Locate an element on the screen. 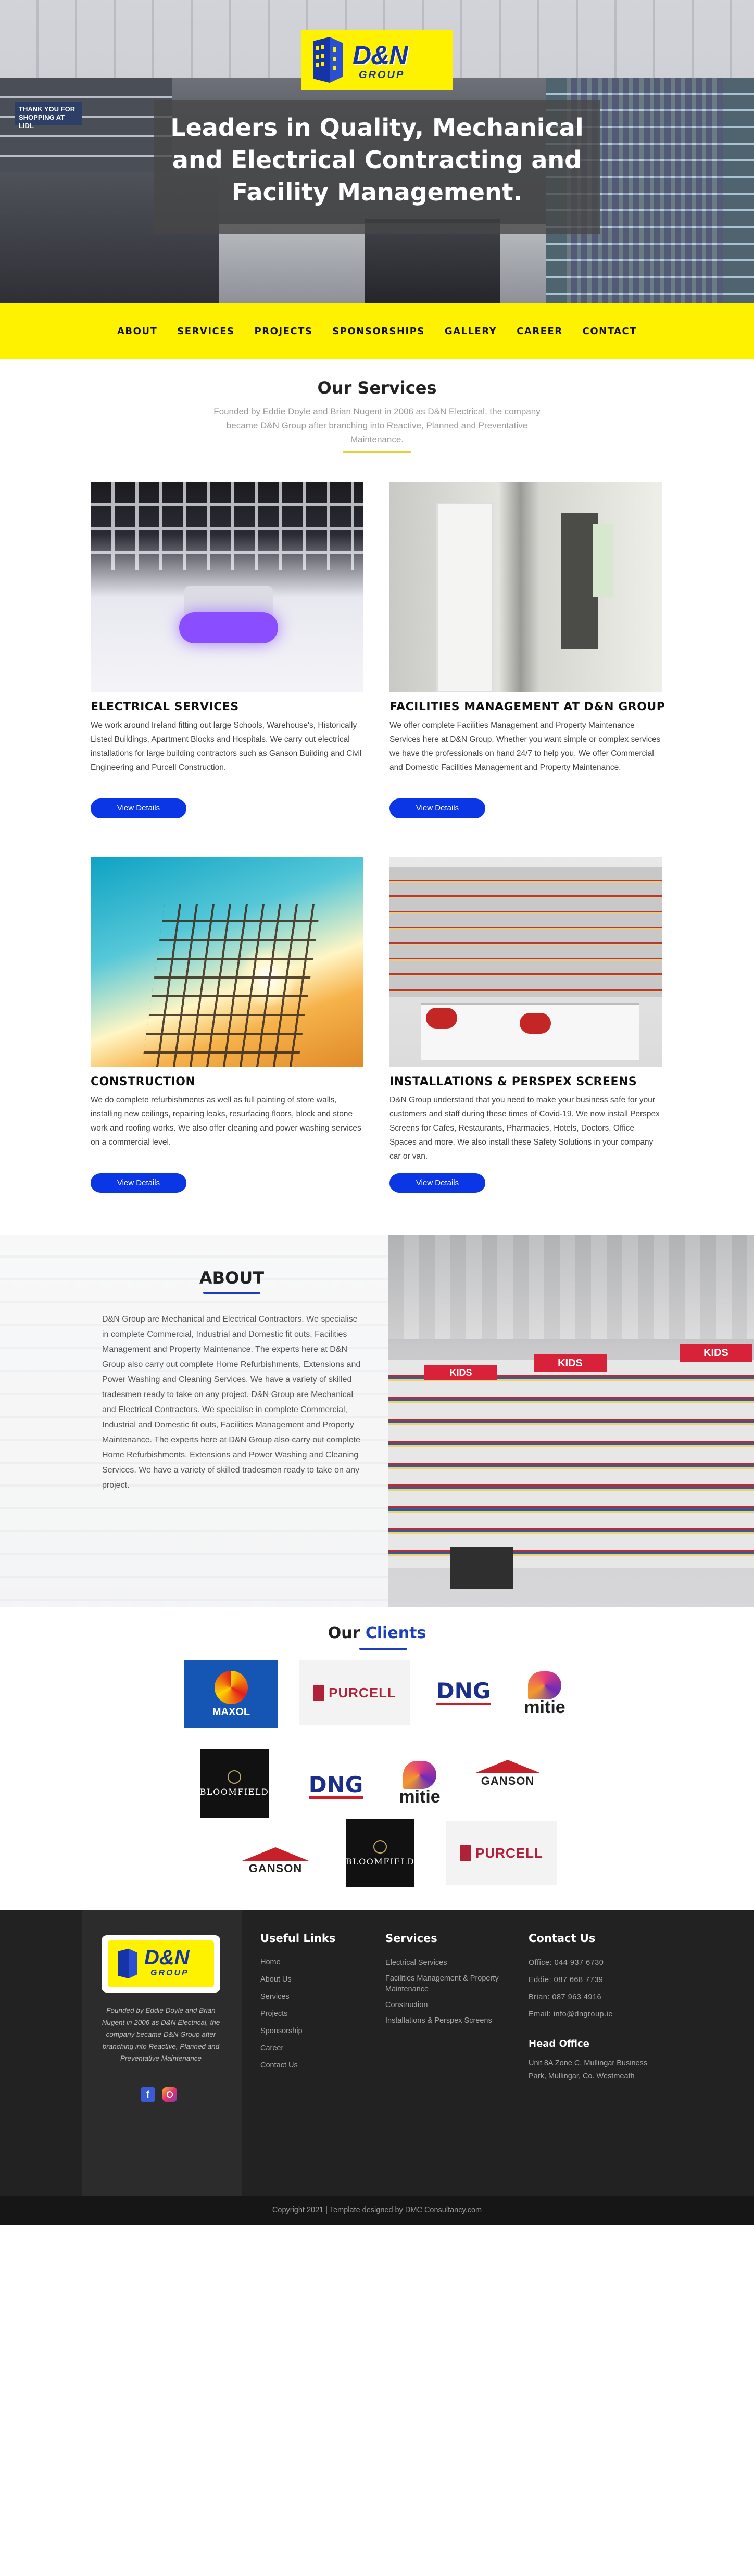  nav-contact: CONTACT is located at coordinates (610, 331).